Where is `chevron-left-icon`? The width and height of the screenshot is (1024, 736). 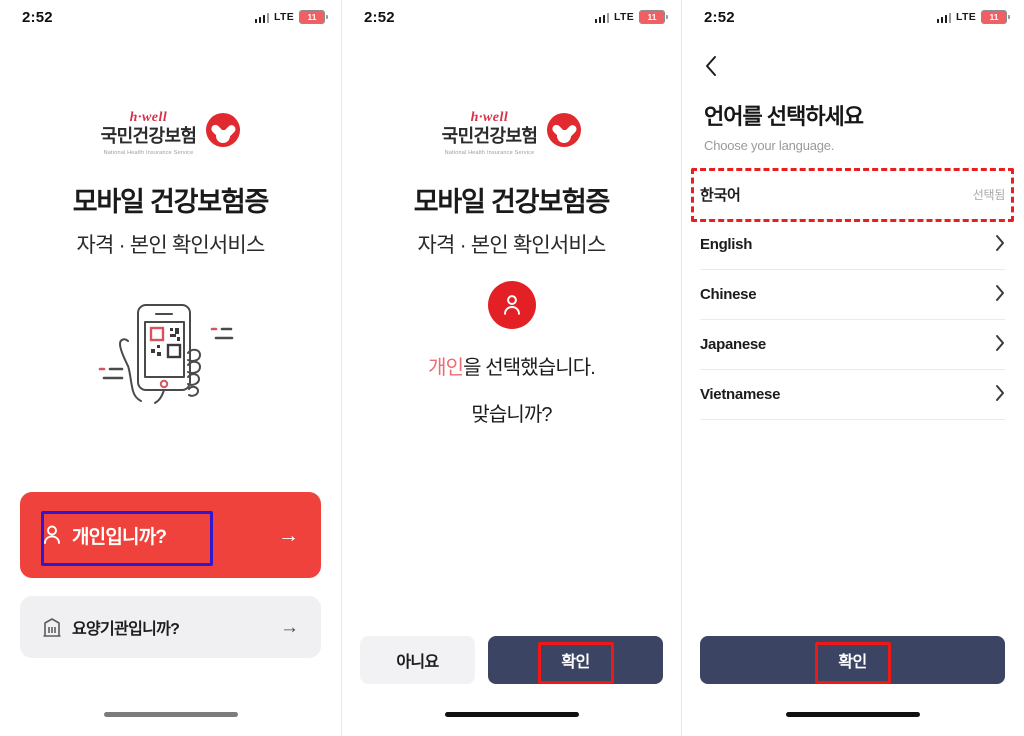 chevron-left-icon is located at coordinates (711, 68).